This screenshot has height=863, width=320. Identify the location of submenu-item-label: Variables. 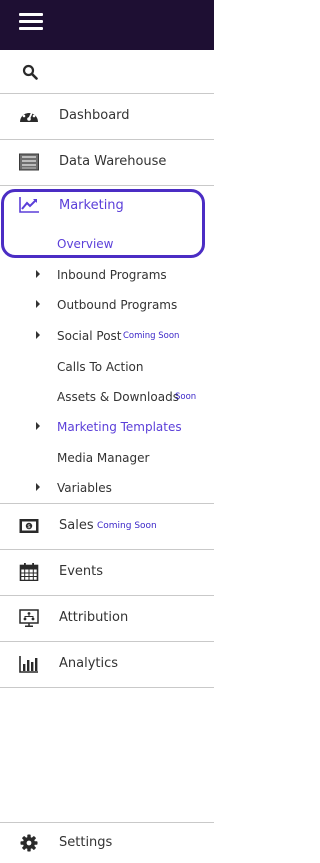
(84, 488).